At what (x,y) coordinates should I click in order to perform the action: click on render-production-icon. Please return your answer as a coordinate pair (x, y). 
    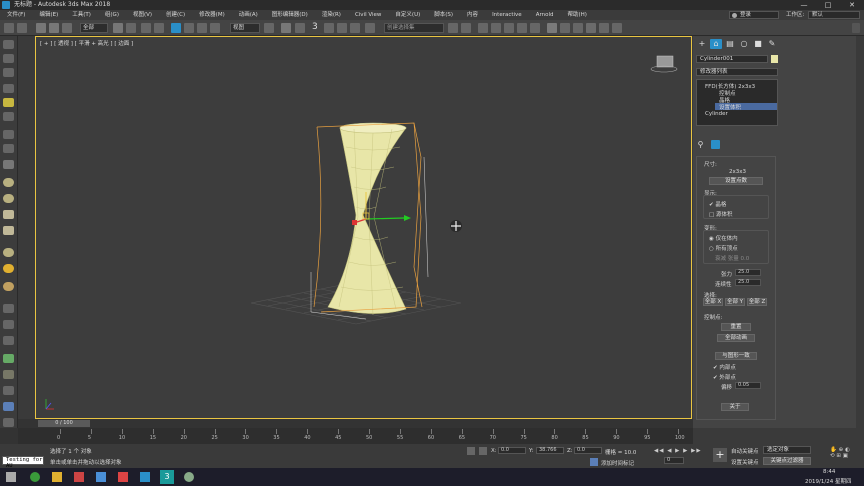
    Looking at the image, I should click on (591, 28).